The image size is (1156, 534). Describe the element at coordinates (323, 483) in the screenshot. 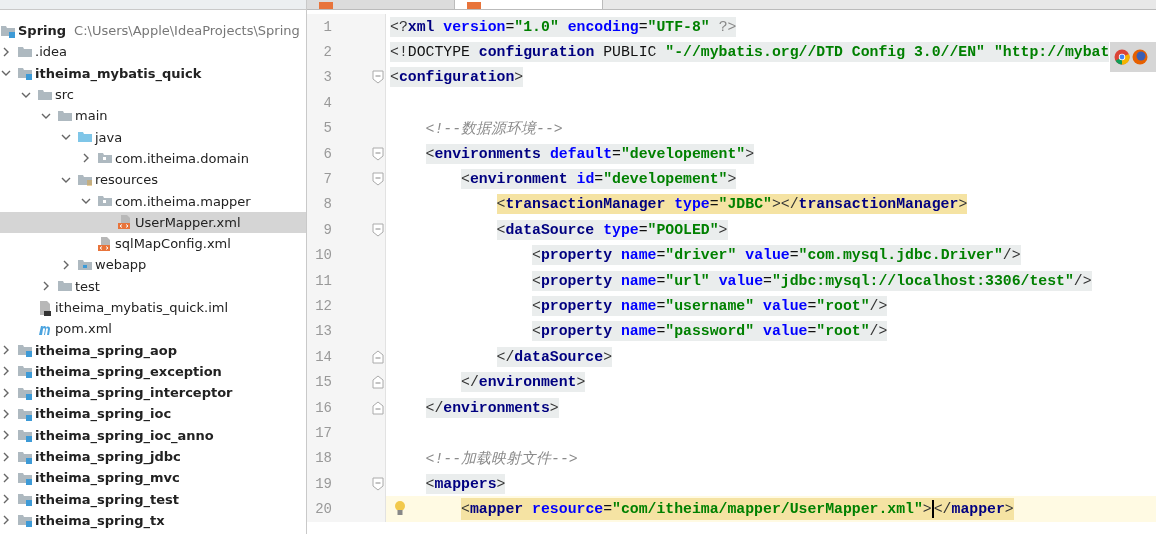

I see `line-number: 19` at that location.